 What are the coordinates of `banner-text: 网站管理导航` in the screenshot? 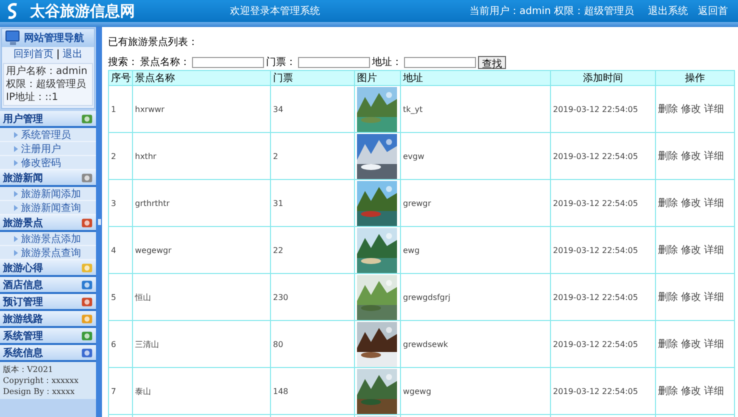 It's located at (54, 38).